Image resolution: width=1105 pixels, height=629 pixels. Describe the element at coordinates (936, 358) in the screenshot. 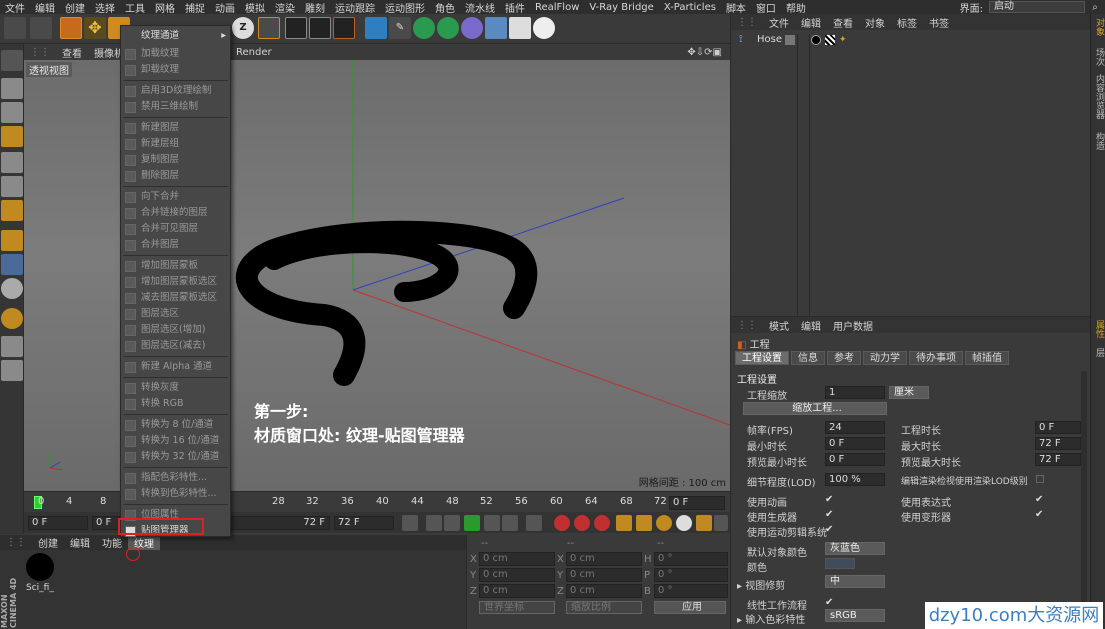

I see `tab-todo: 待办事项` at that location.